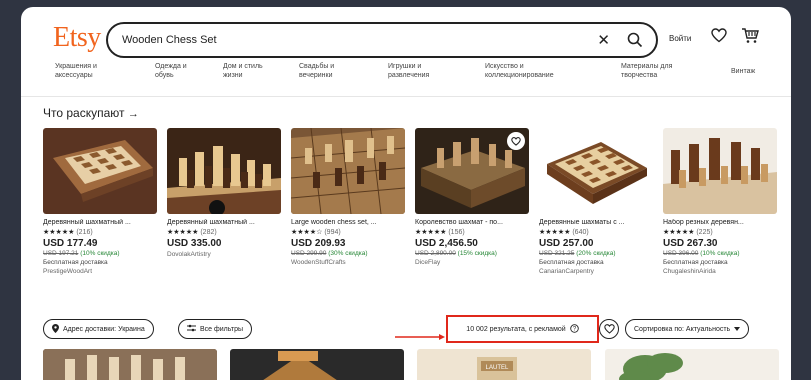 This screenshot has height=380, width=811. I want to click on original-price: USD 197.21, so click(61, 253).